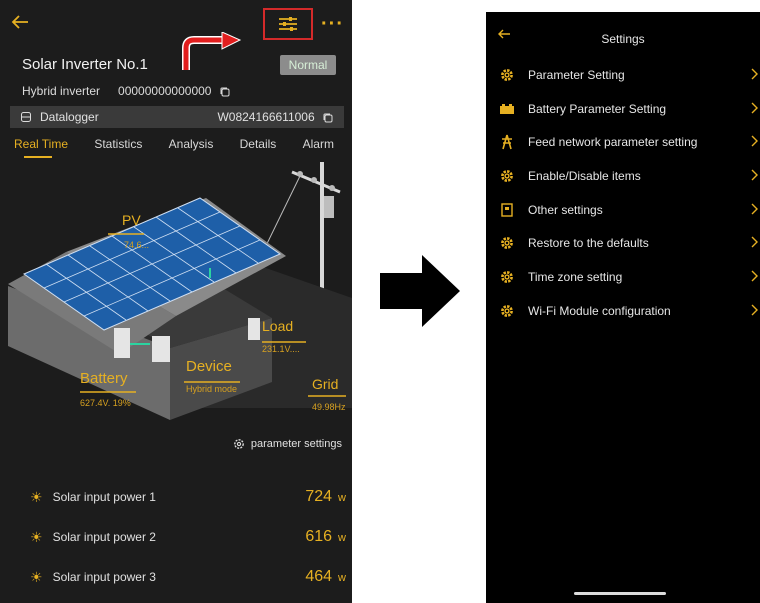  What do you see at coordinates (507, 210) in the screenshot?
I see `document-icon` at bounding box center [507, 210].